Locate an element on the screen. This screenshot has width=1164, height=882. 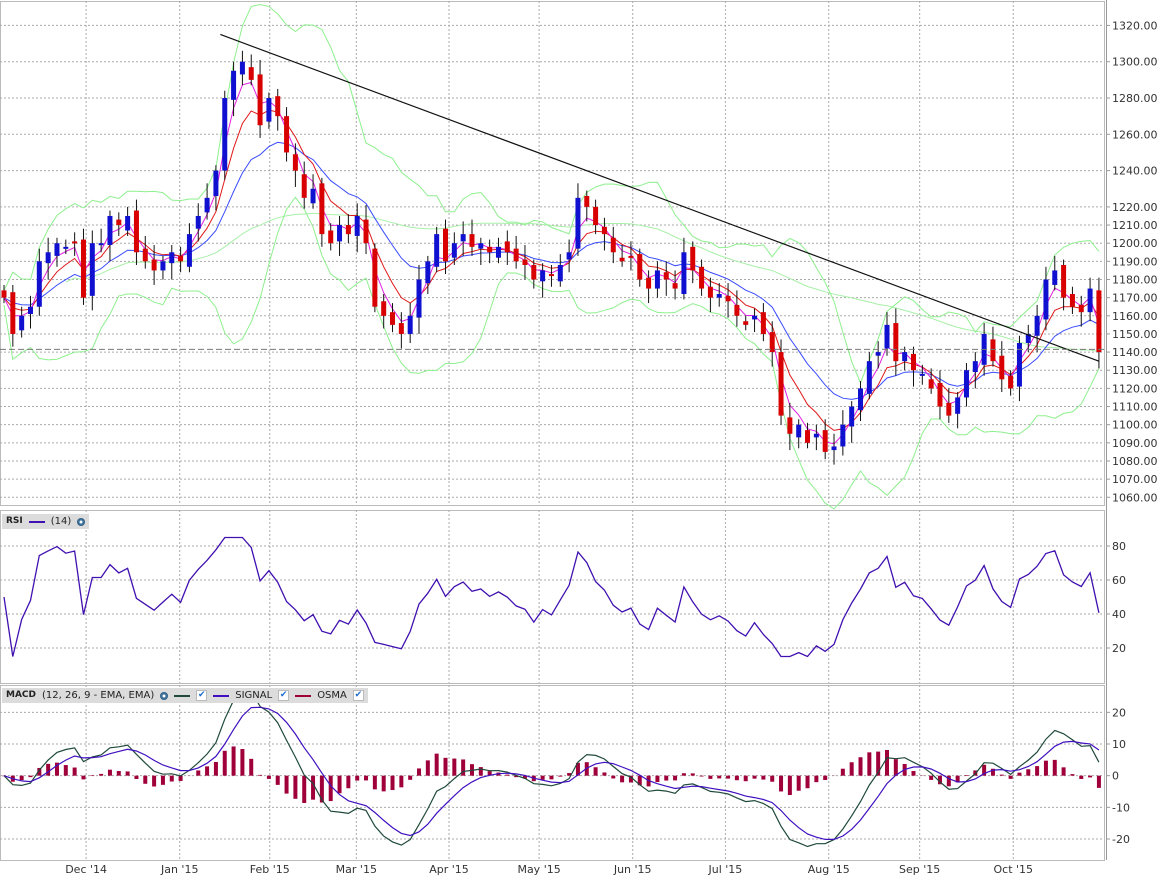
osma-toggle-checkbox: ✔ is located at coordinates (358, 695).